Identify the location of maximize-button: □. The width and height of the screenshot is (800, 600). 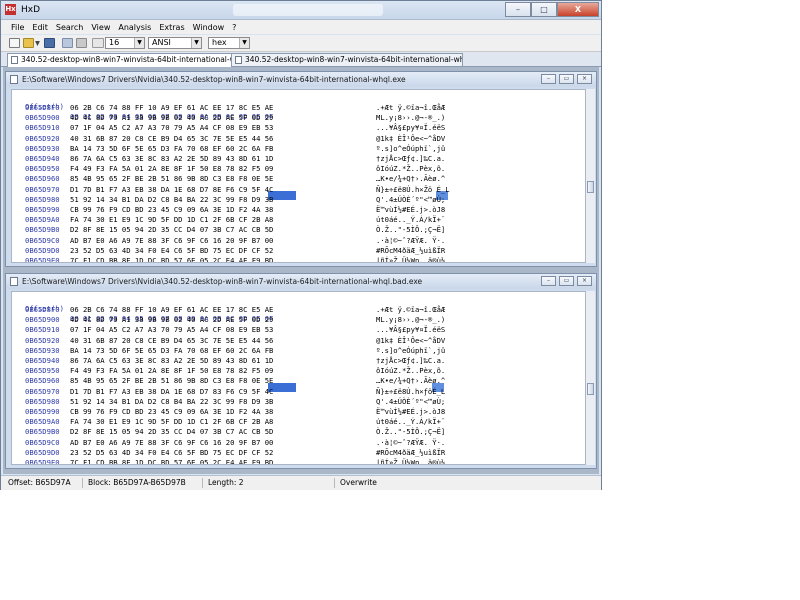
(544, 9).